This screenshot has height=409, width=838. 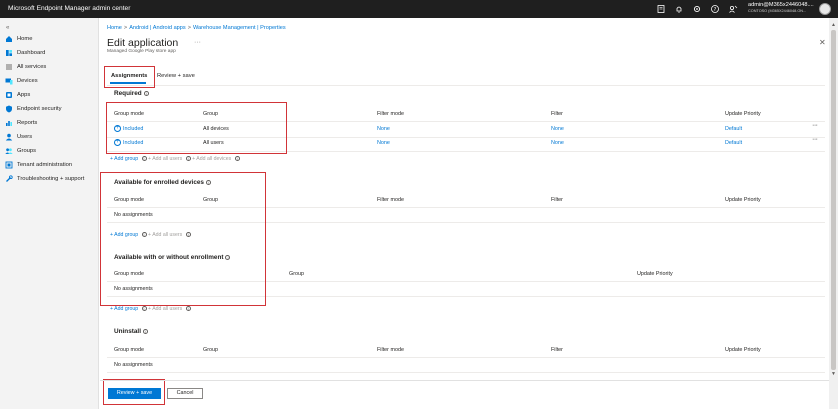 I want to click on top-bar-icons: ?, so click(x=697, y=9).